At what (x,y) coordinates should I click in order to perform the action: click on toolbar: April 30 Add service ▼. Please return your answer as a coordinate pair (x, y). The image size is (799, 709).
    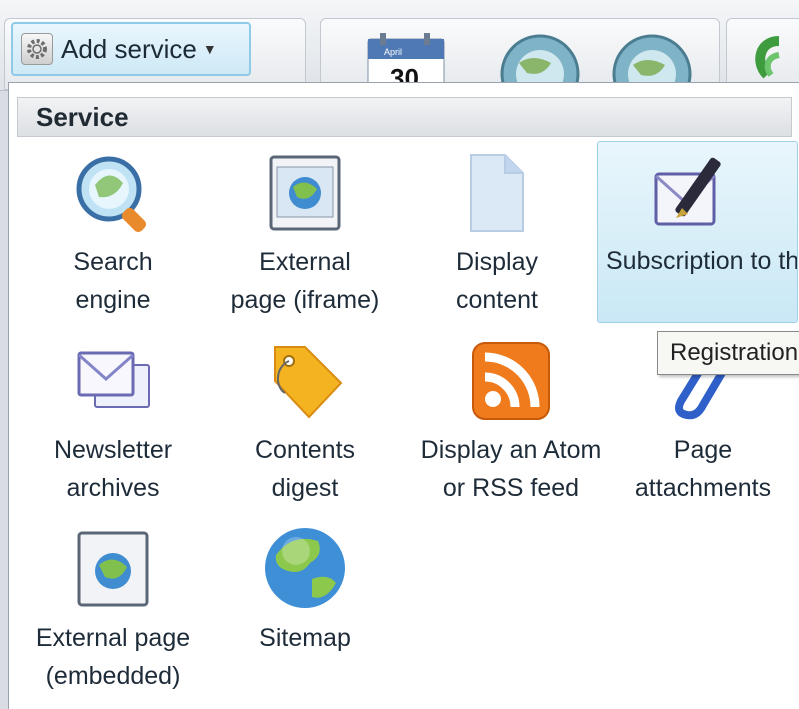
    Looking at the image, I should click on (399, 46).